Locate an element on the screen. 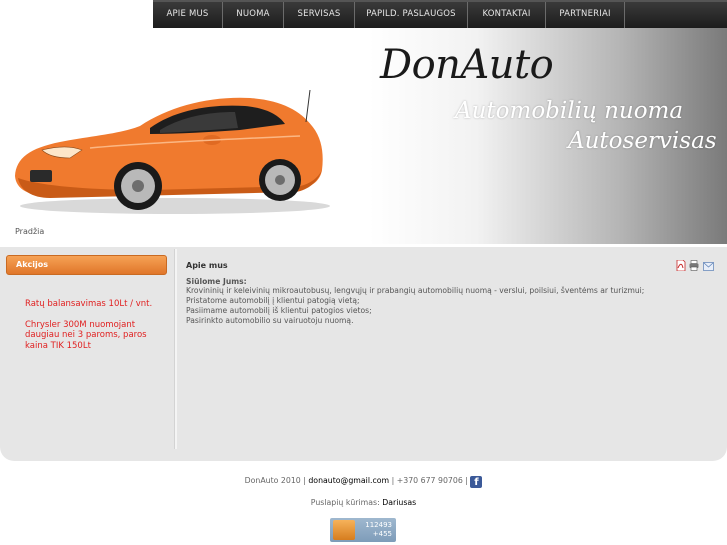 The width and height of the screenshot is (727, 545). counter-values: 112493 +455 is located at coordinates (378, 530).